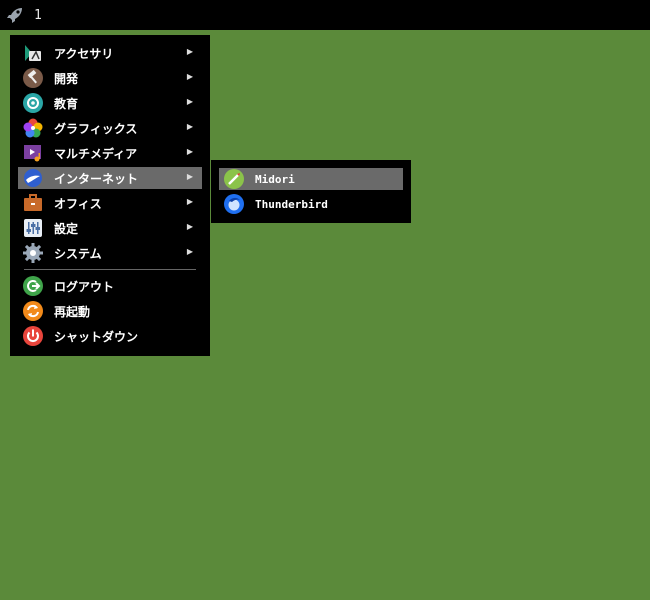 Image resolution: width=650 pixels, height=600 pixels. I want to click on logout-icon, so click(33, 286).